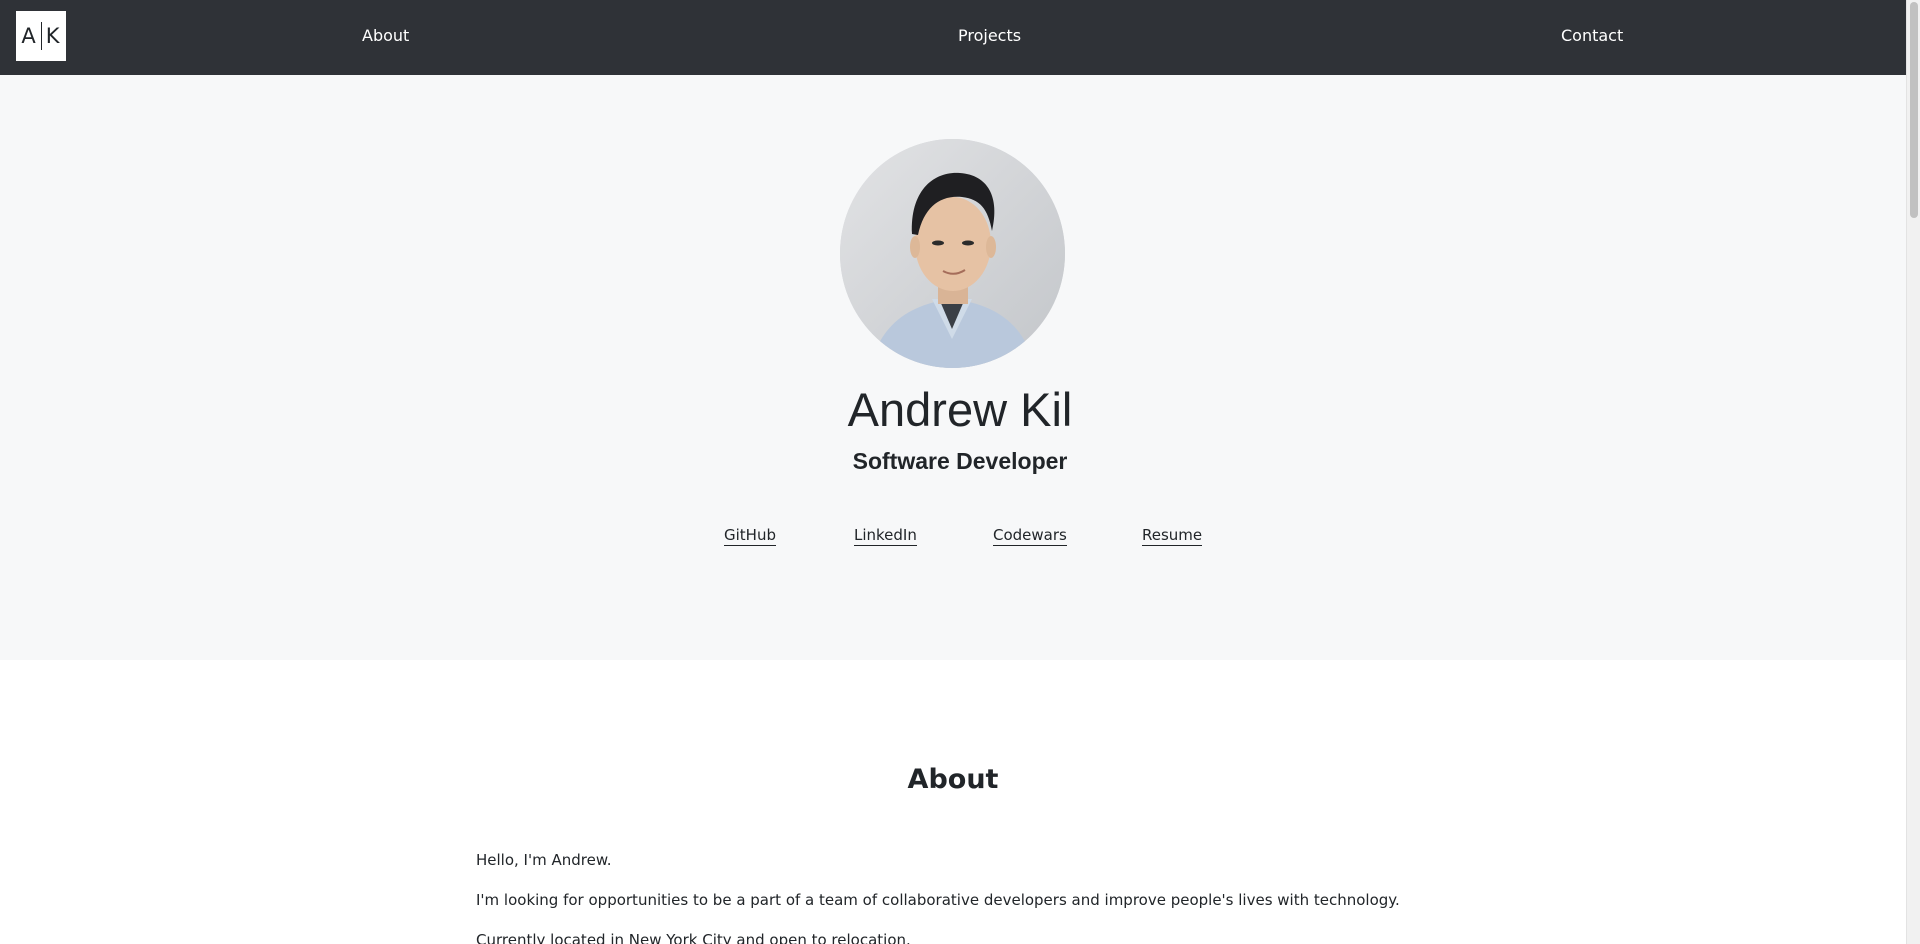  I want to click on hero-title: Software Developer, so click(960, 461).